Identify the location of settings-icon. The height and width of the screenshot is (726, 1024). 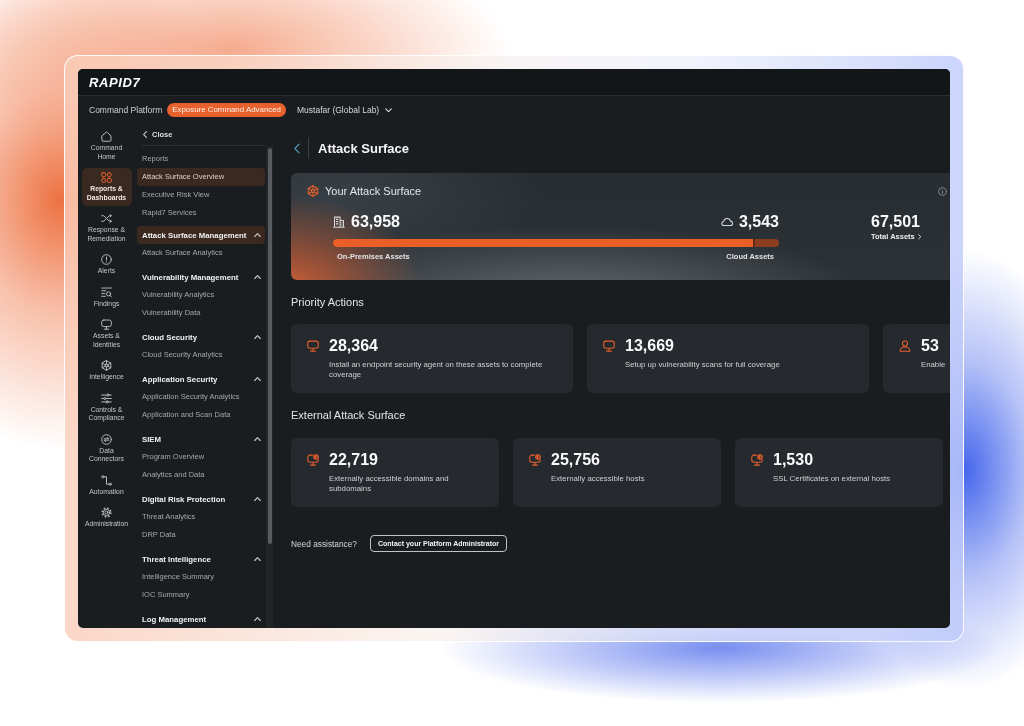
(106, 512).